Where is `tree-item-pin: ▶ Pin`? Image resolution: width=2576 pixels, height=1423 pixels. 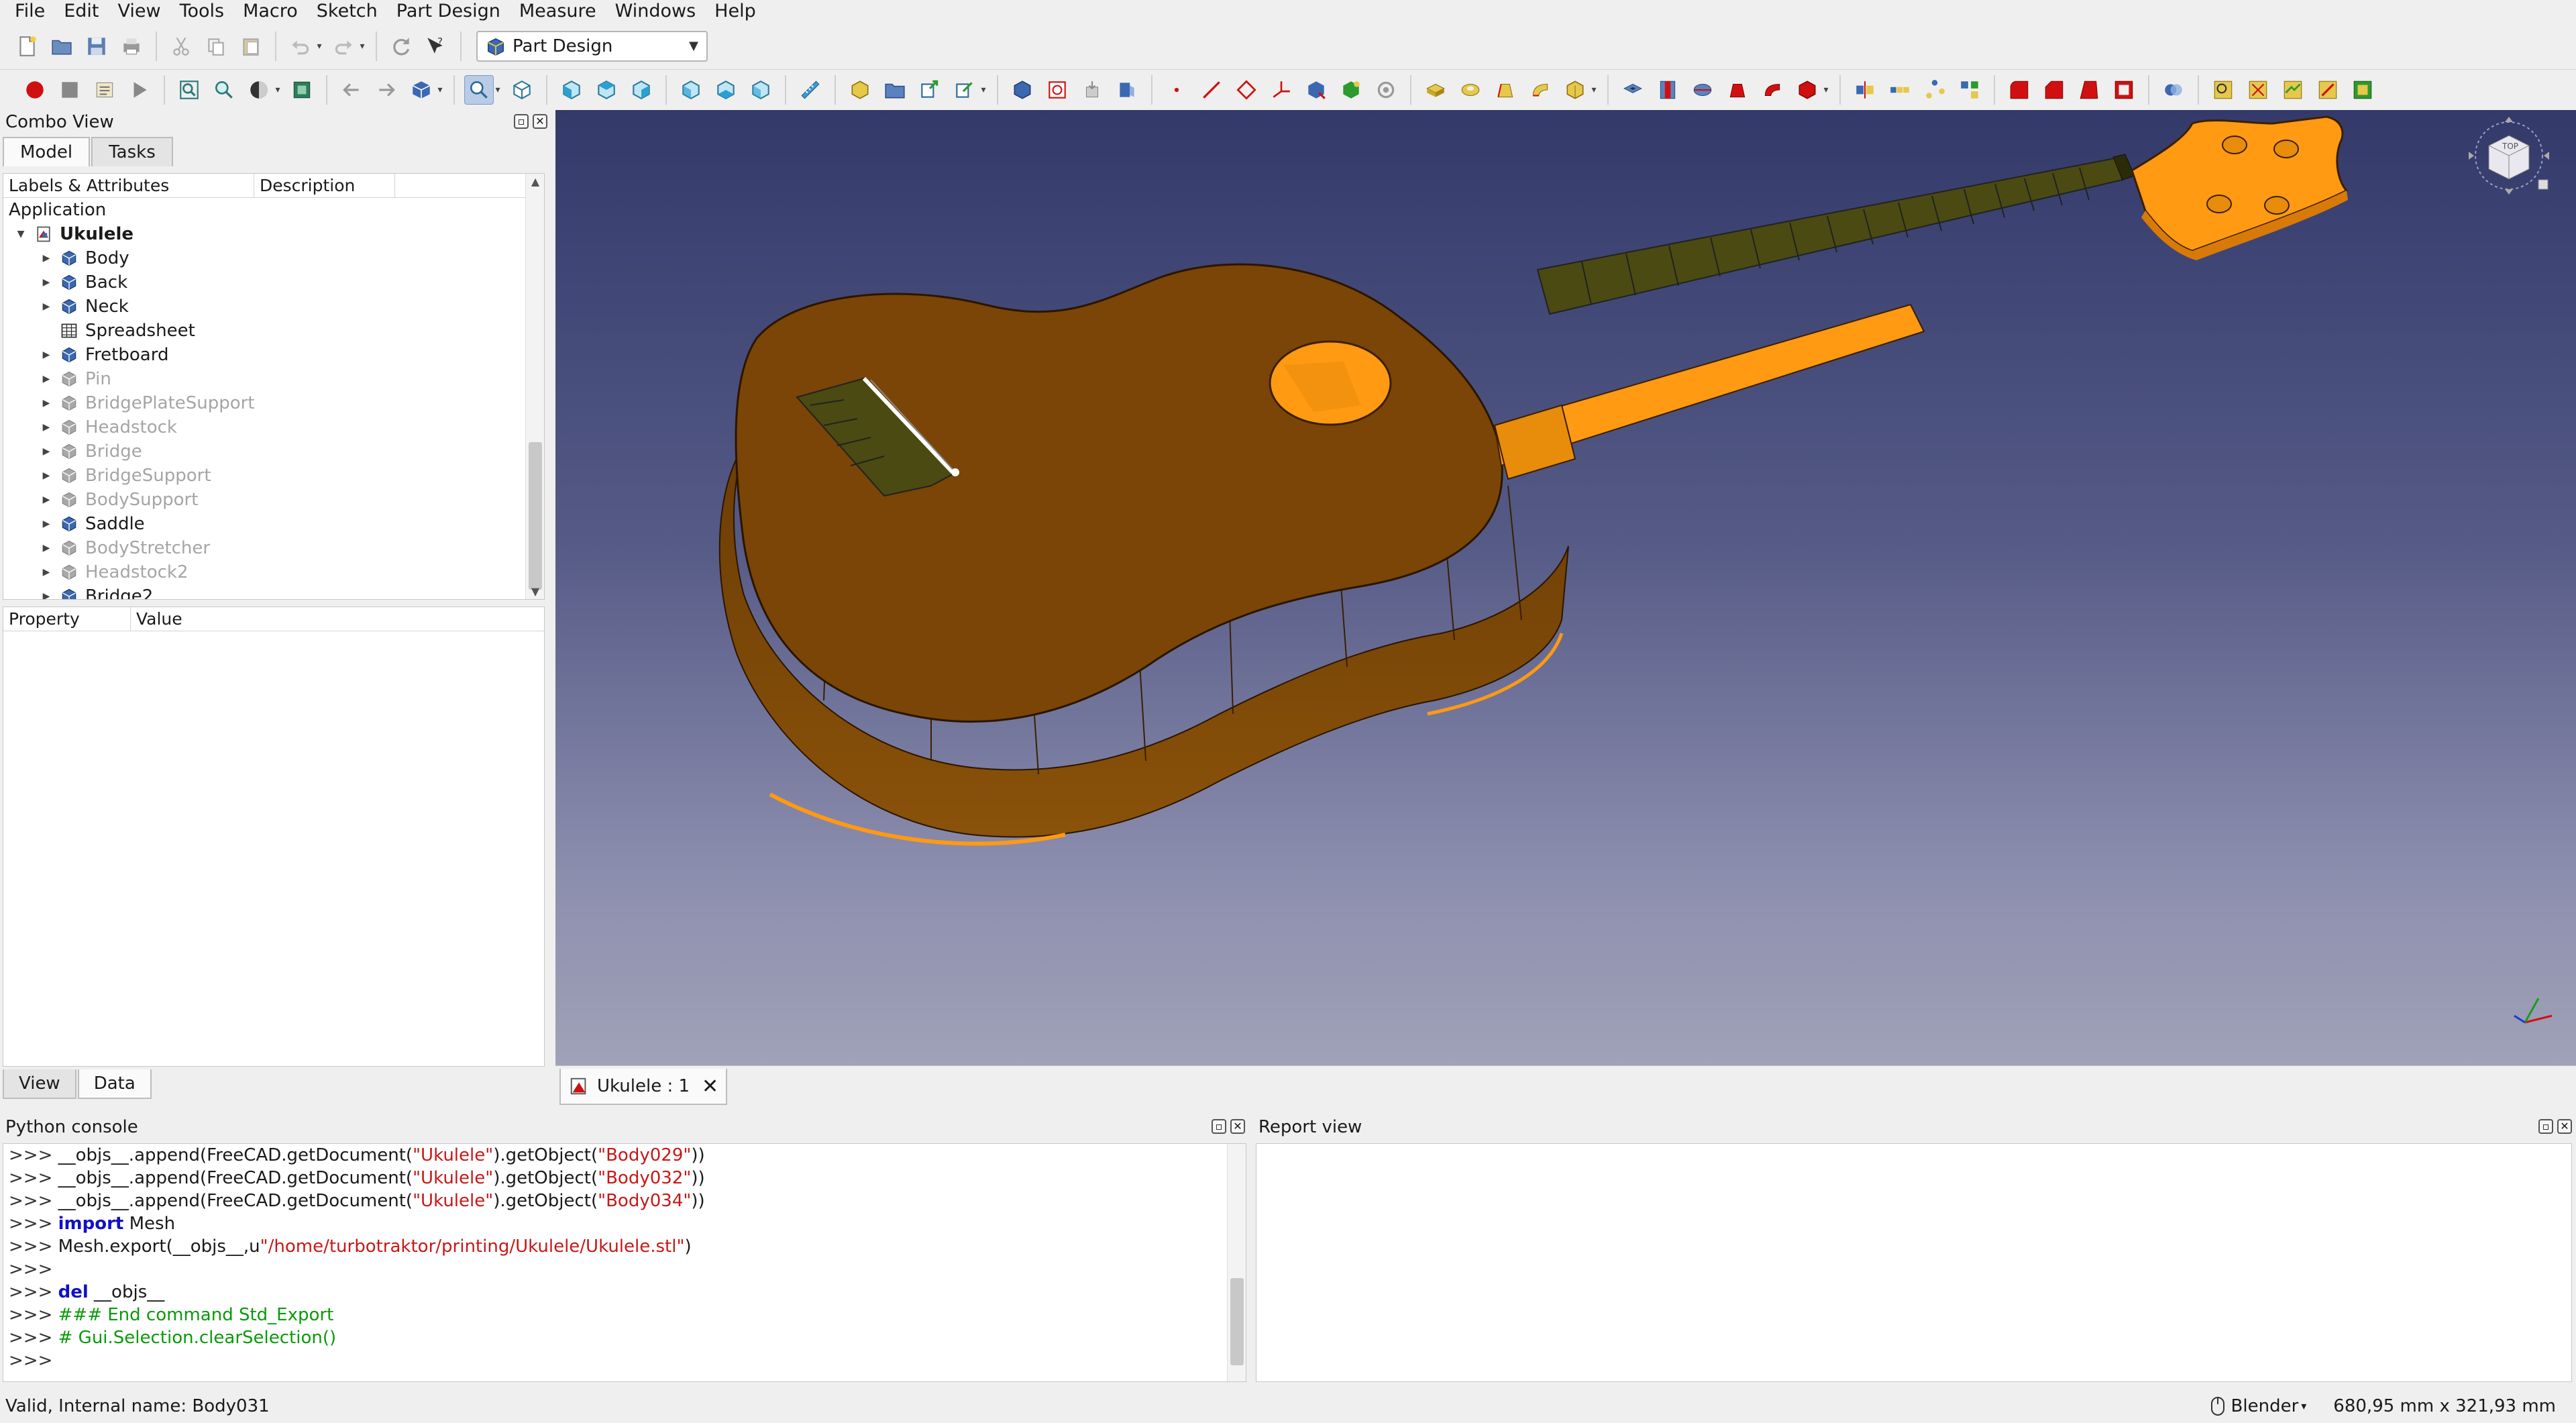 tree-item-pin: ▶ Pin is located at coordinates (264, 379).